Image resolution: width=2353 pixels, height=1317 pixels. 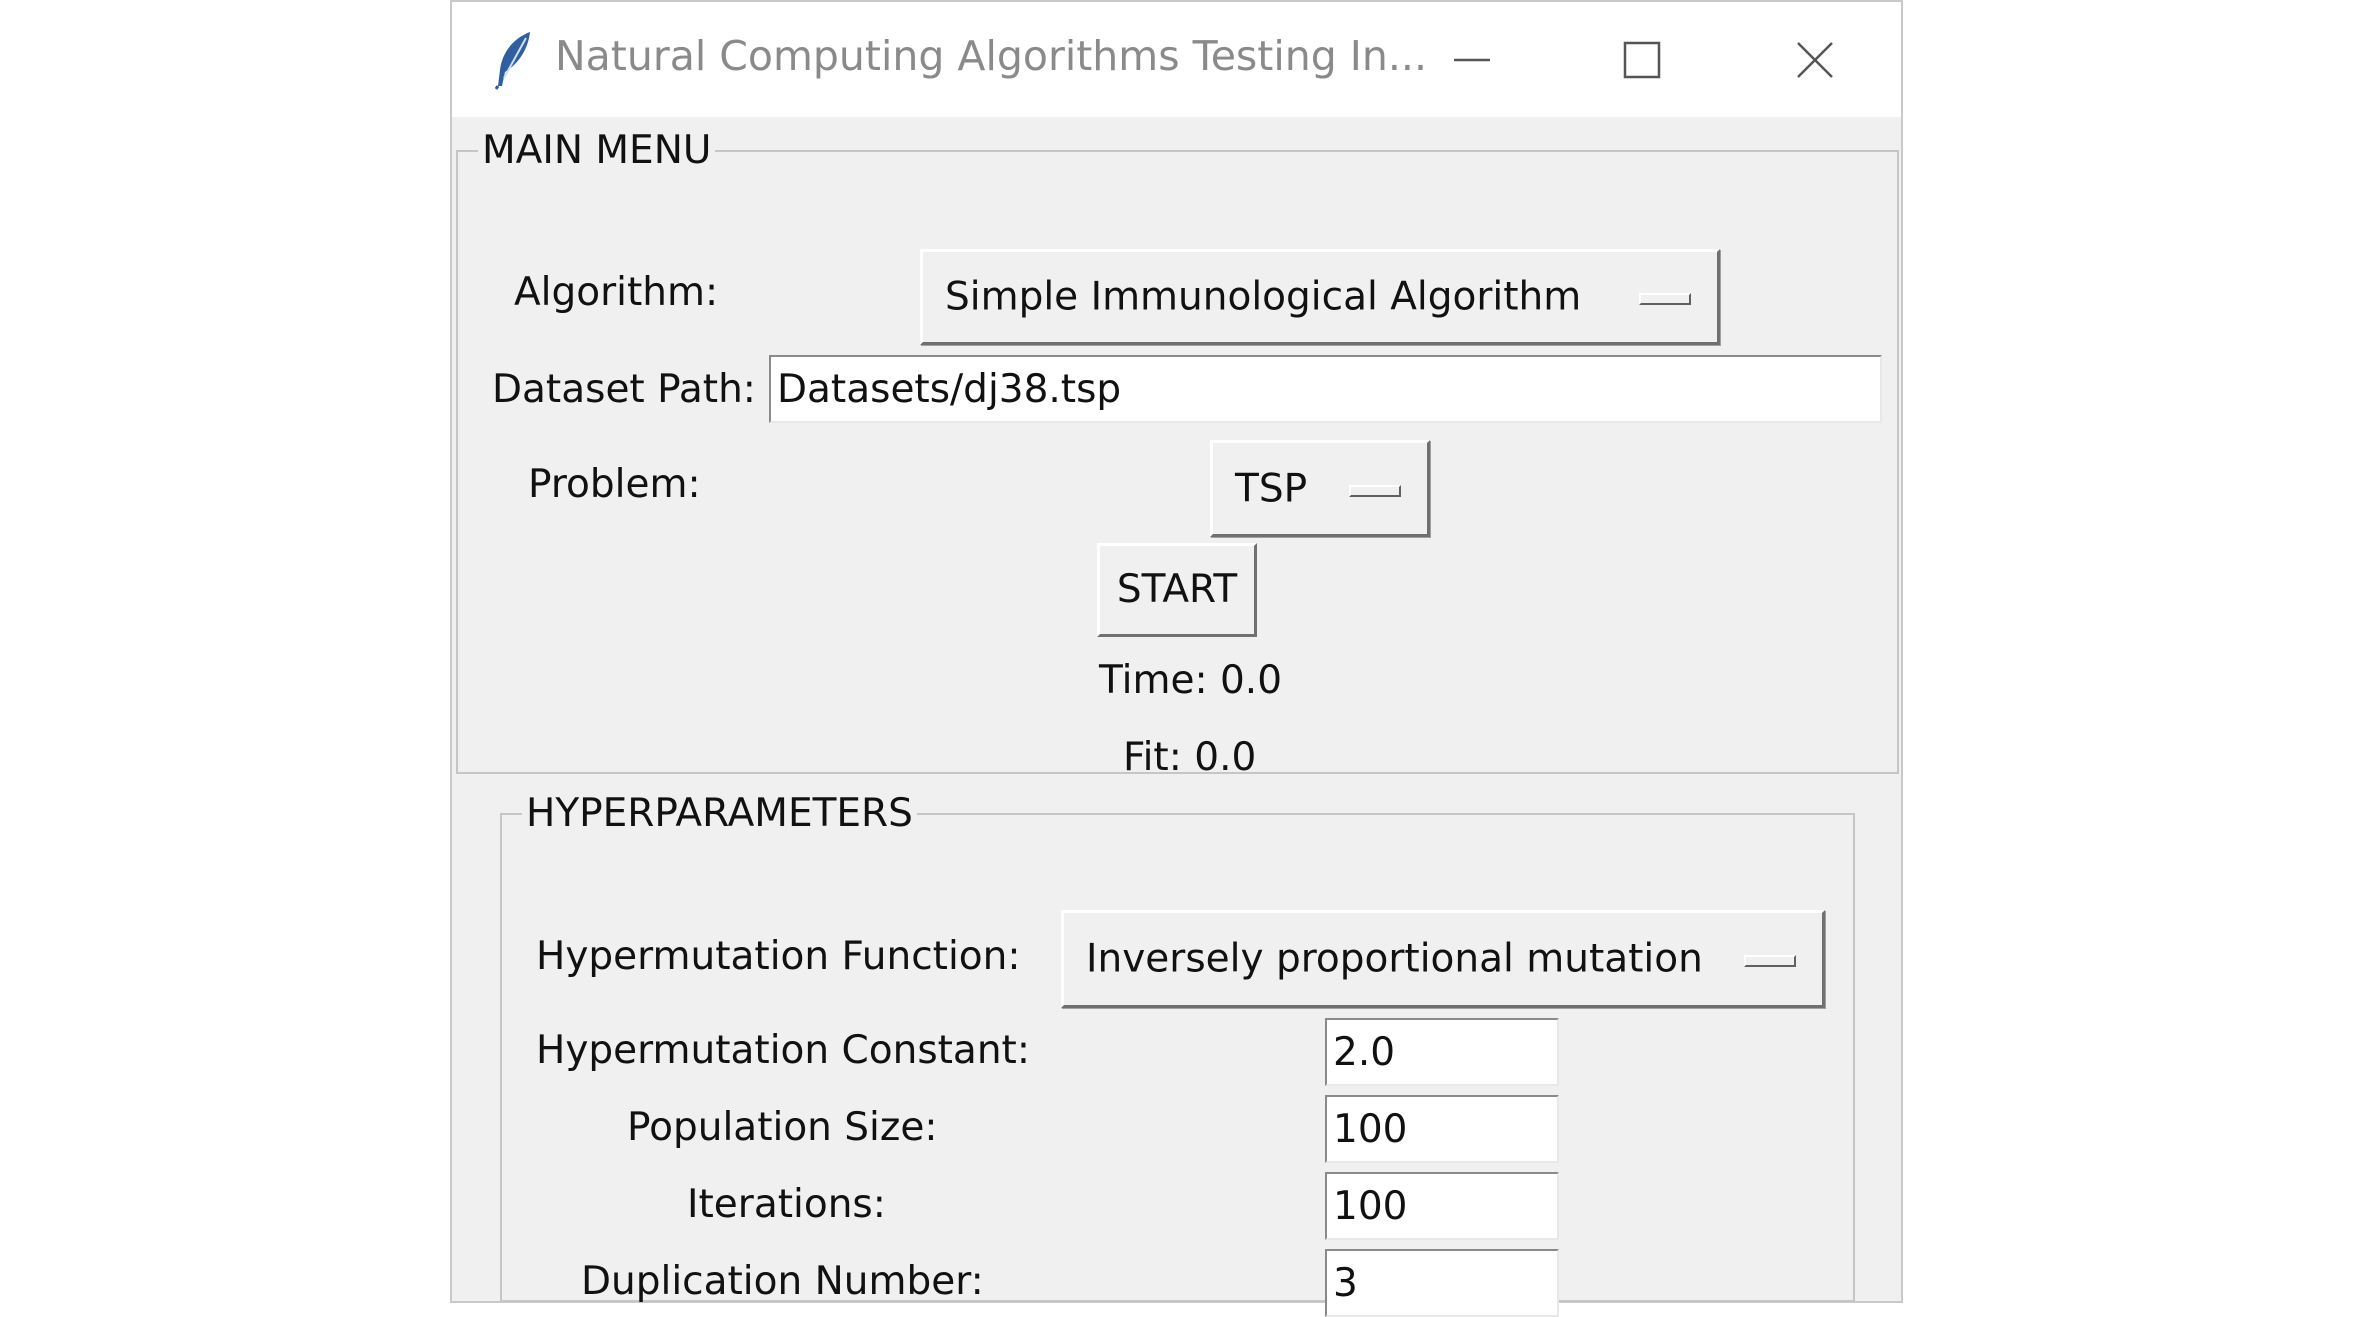 What do you see at coordinates (783, 1050) in the screenshot?
I see `hypermutation-constant-label: Hypermutation Constant:` at bounding box center [783, 1050].